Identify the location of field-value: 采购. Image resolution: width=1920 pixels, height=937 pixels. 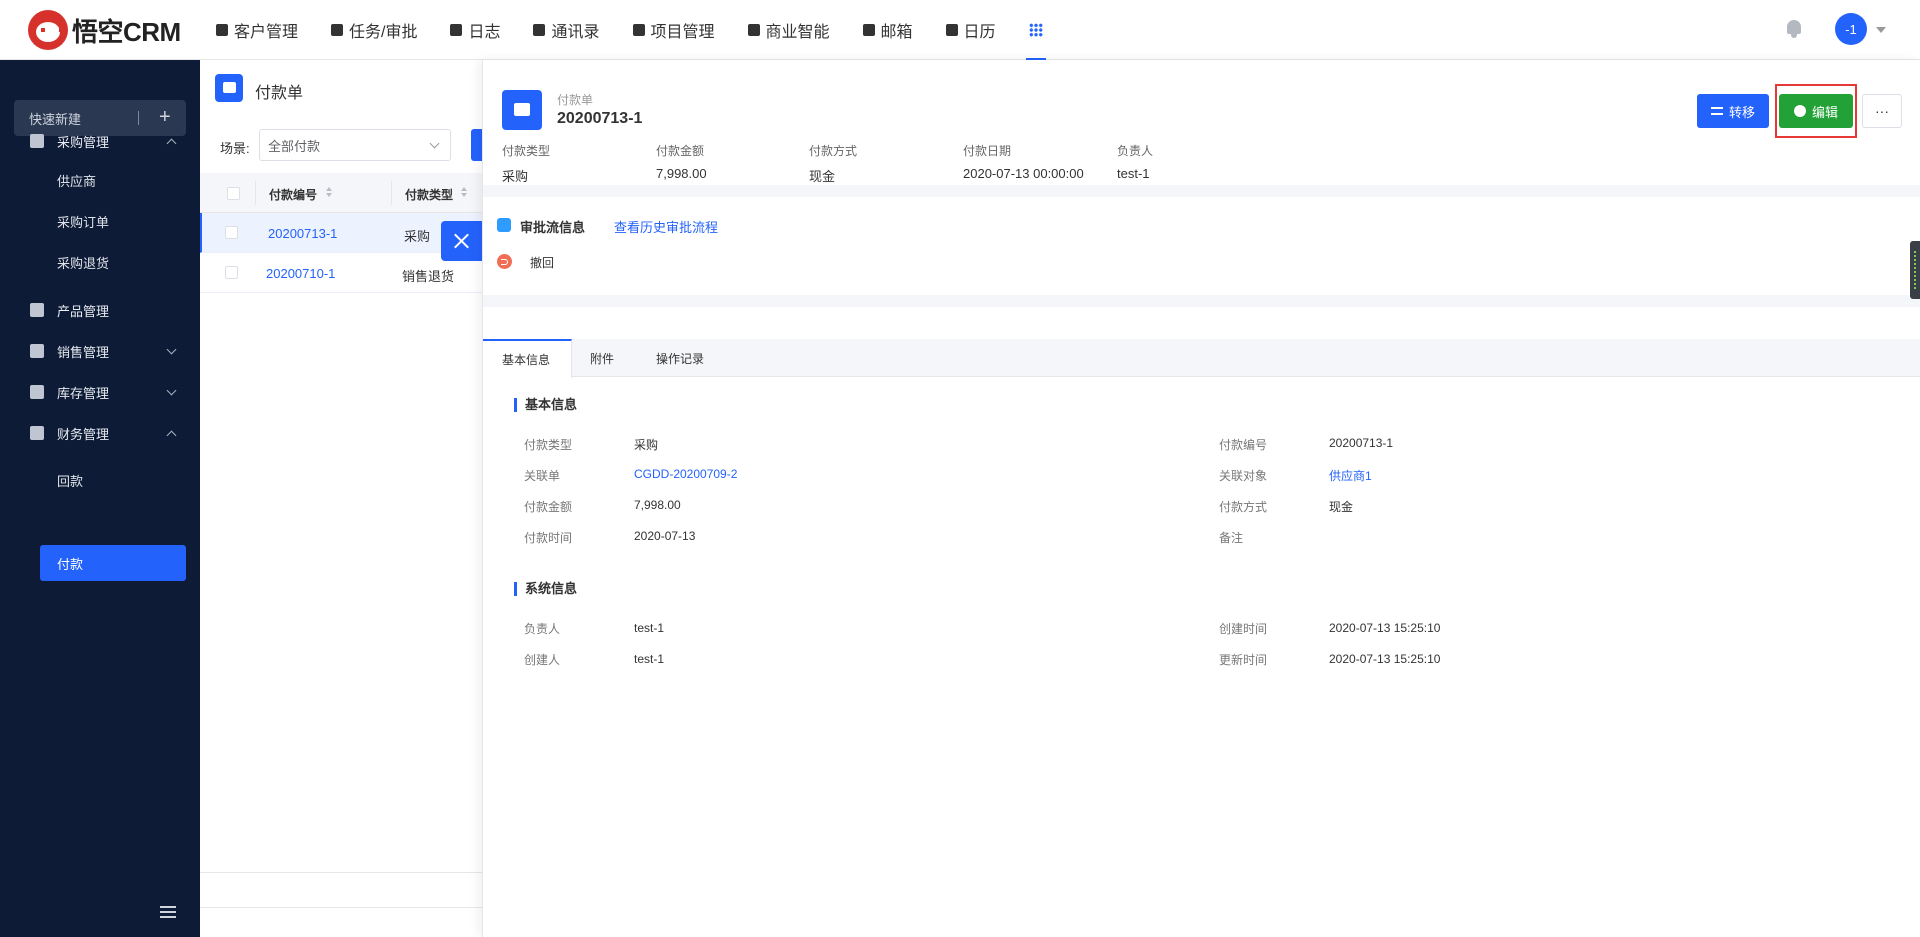
(646, 445).